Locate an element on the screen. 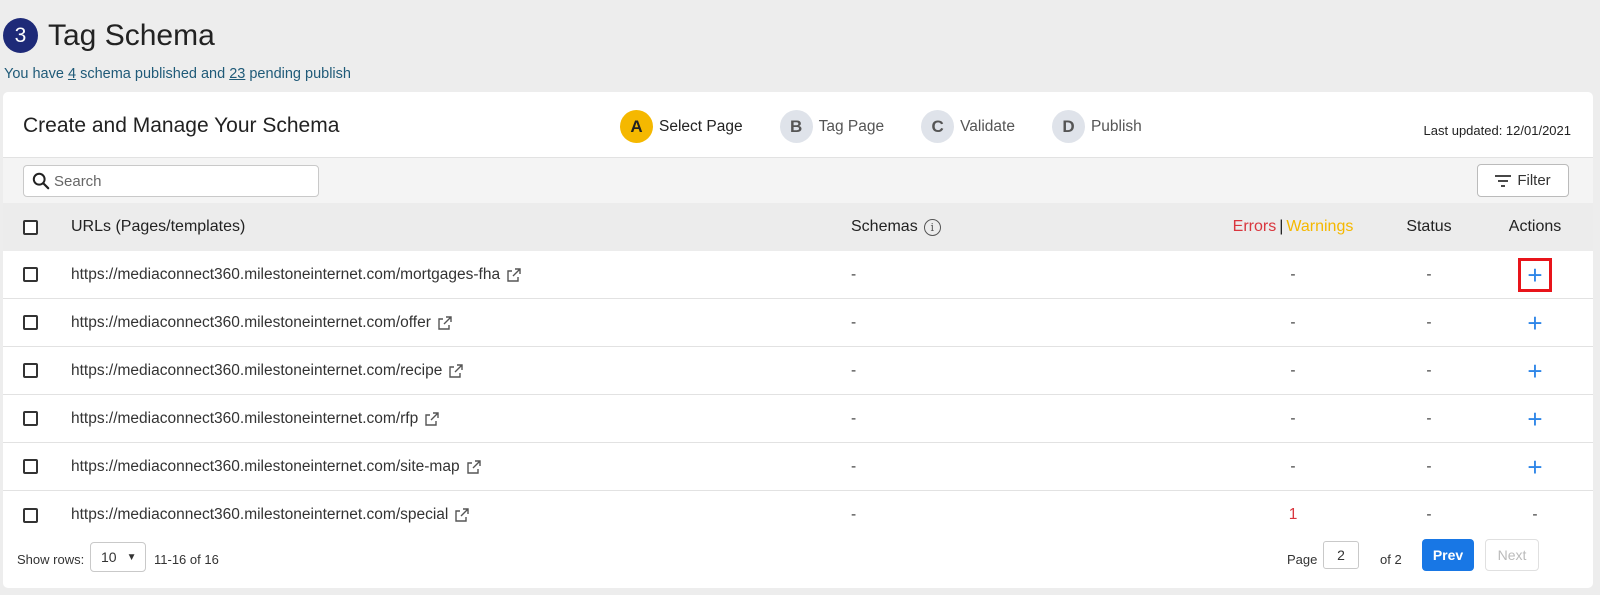 This screenshot has width=1600, height=595. step-b-circle: B is located at coordinates (796, 126).